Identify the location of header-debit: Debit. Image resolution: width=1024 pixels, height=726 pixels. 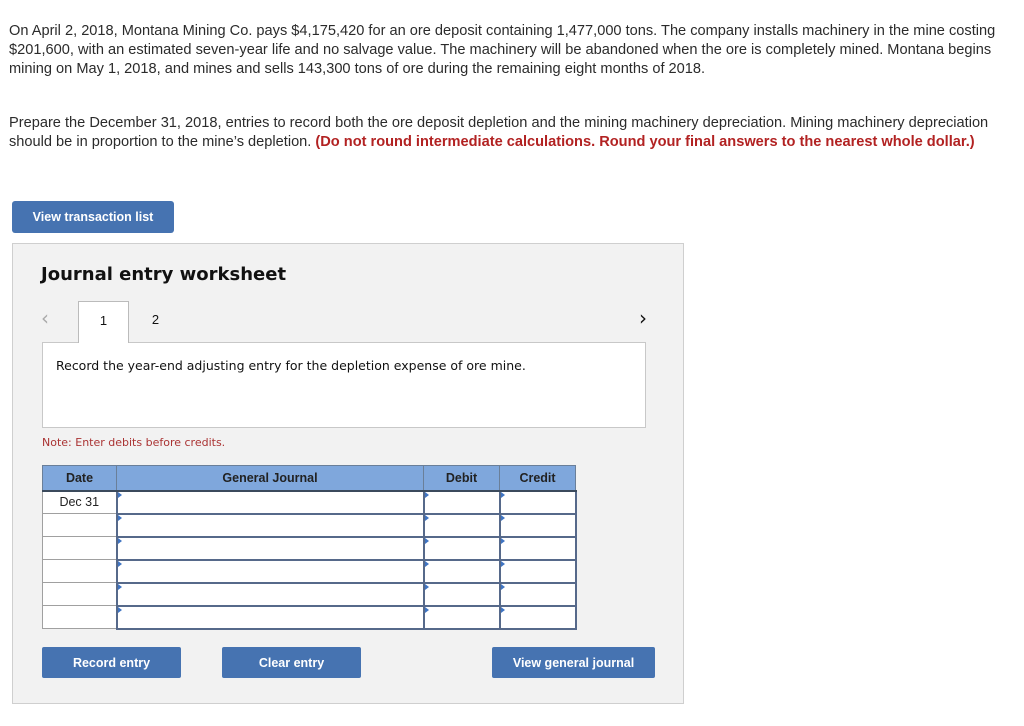
(461, 478).